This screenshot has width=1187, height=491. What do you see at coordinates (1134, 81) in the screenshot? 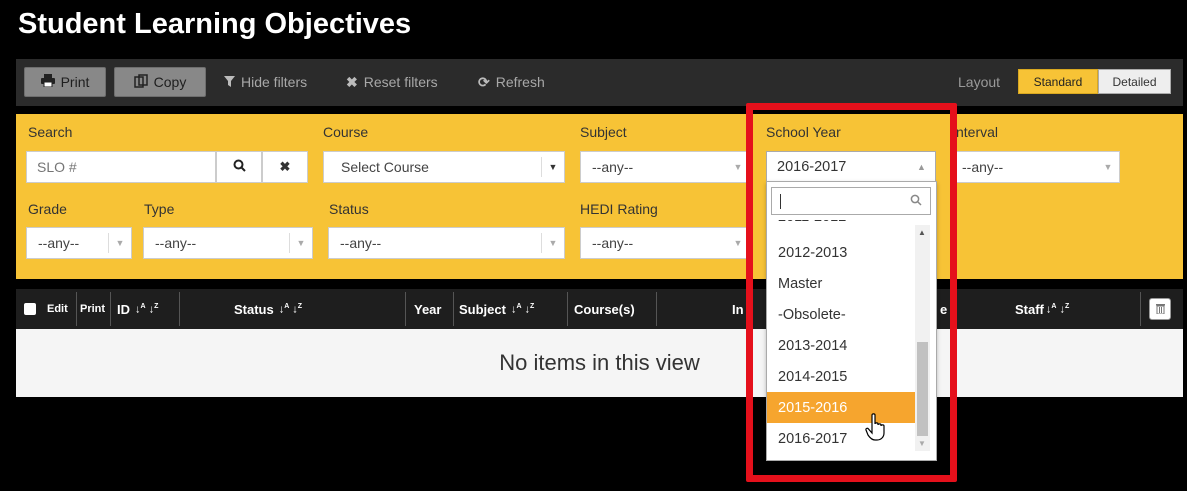
I see `detailed-layout-button: Detailed` at bounding box center [1134, 81].